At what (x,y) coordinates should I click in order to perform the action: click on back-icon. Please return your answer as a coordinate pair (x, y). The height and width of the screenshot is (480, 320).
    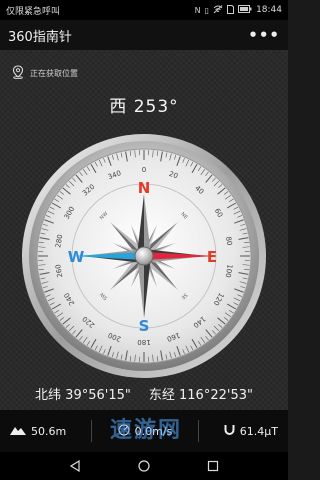
    Looking at the image, I should click on (75, 466).